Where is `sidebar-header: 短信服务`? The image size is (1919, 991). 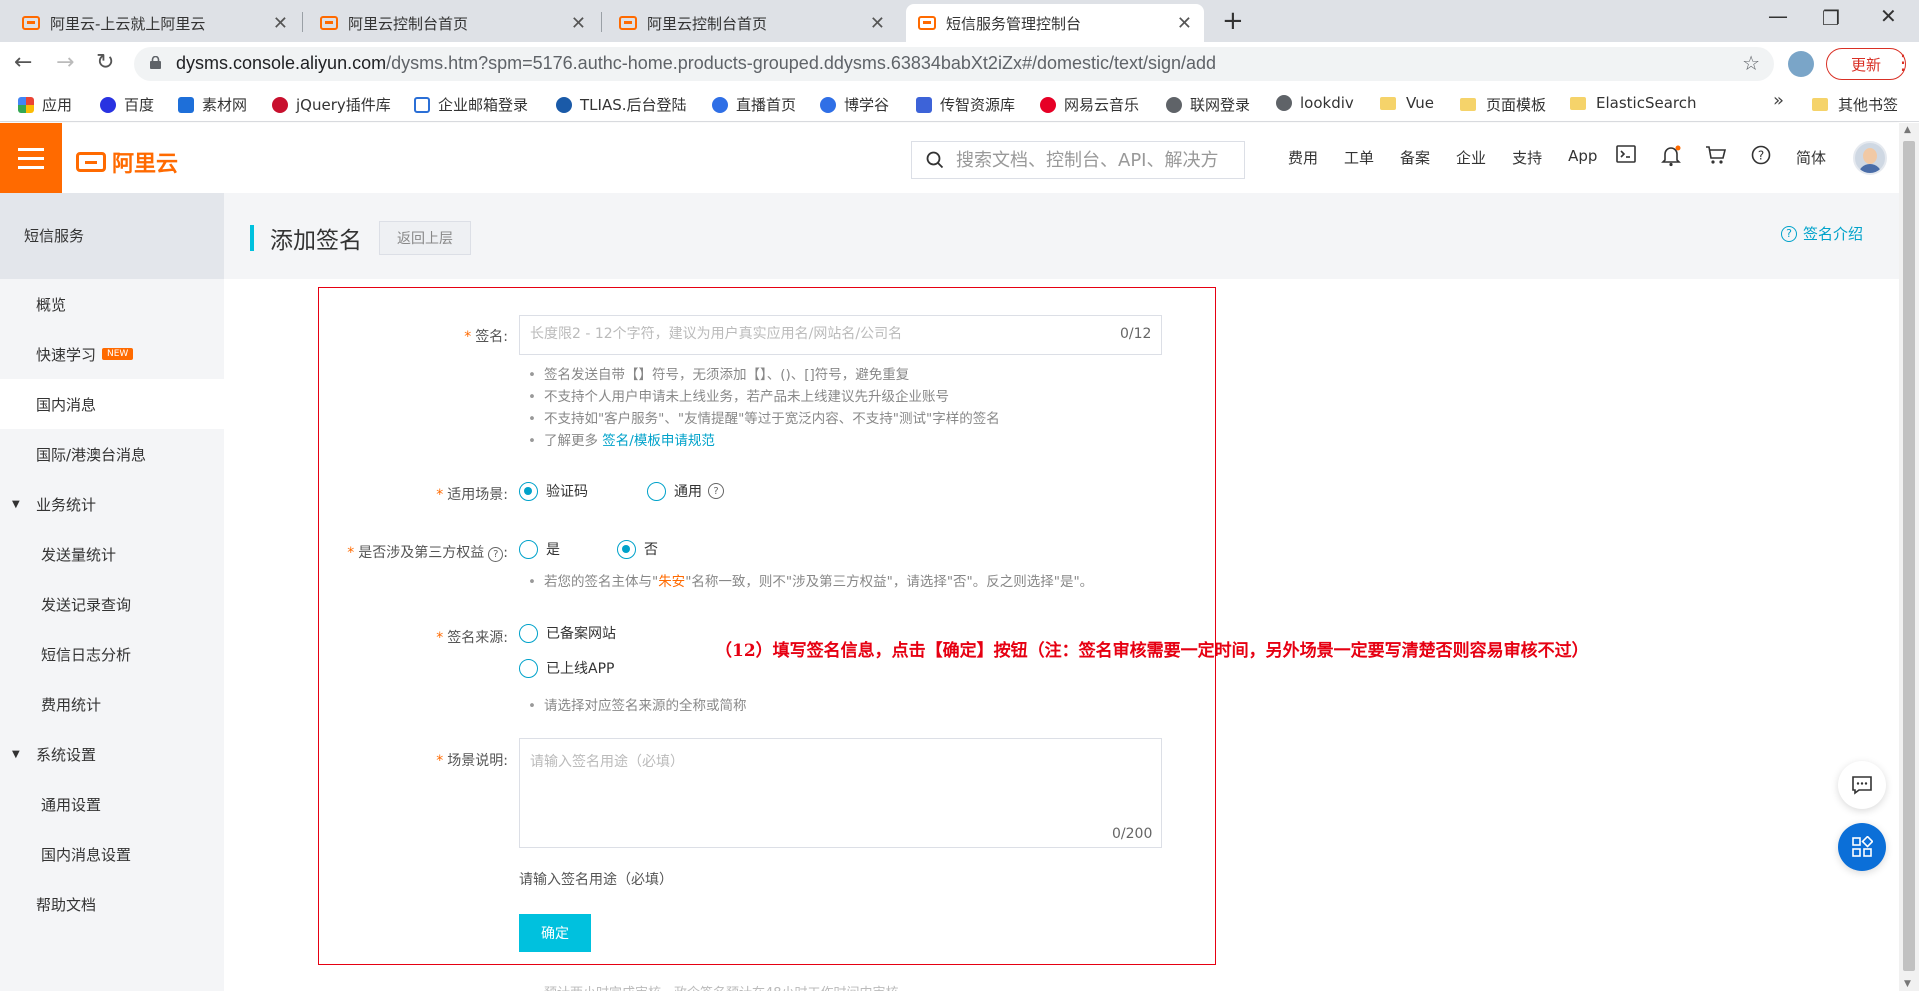
sidebar-header: 短信服务 is located at coordinates (112, 236).